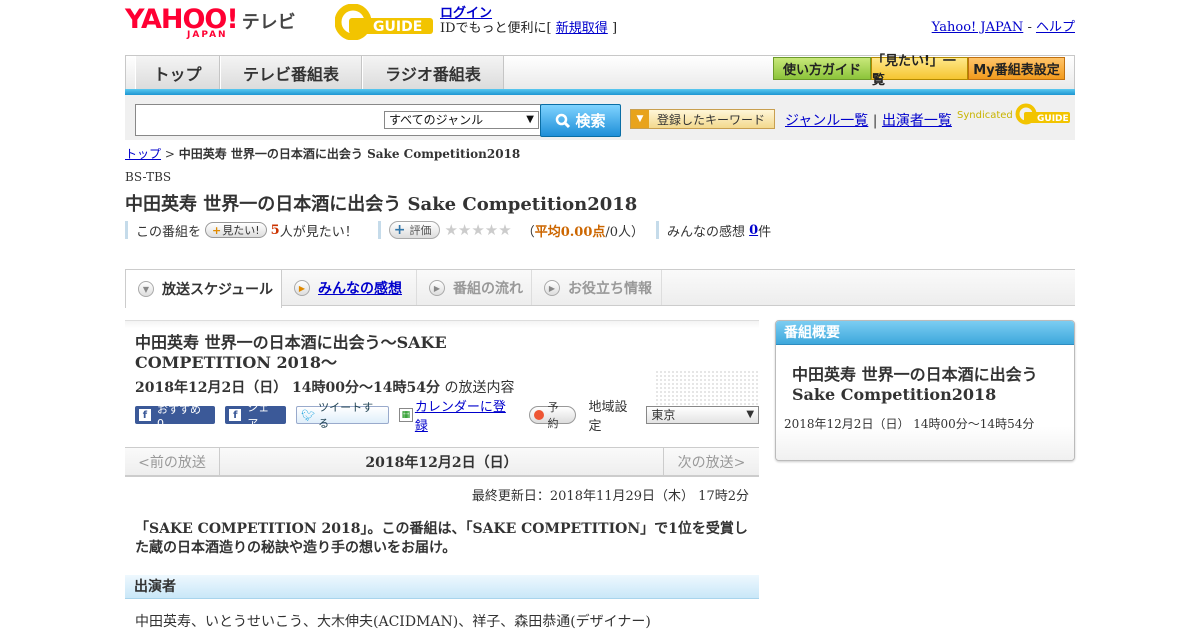 This screenshot has height=631, width=1200. I want to click on want-count: 5, so click(275, 230).